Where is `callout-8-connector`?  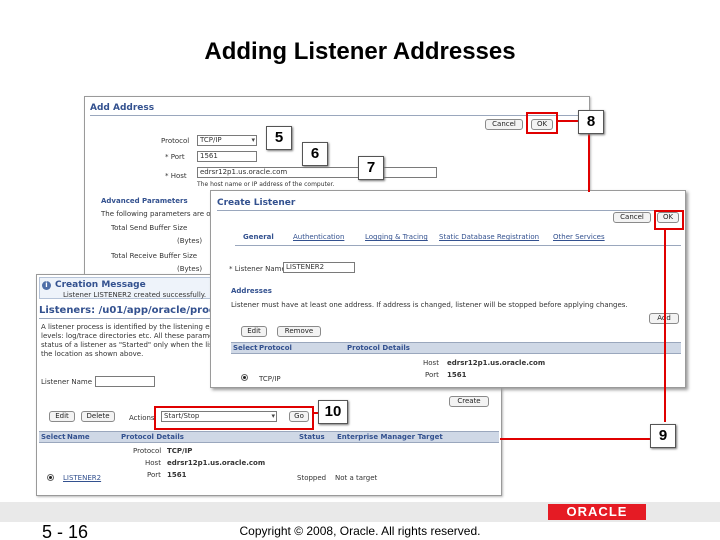
callout-8-connector is located at coordinates (589, 163).